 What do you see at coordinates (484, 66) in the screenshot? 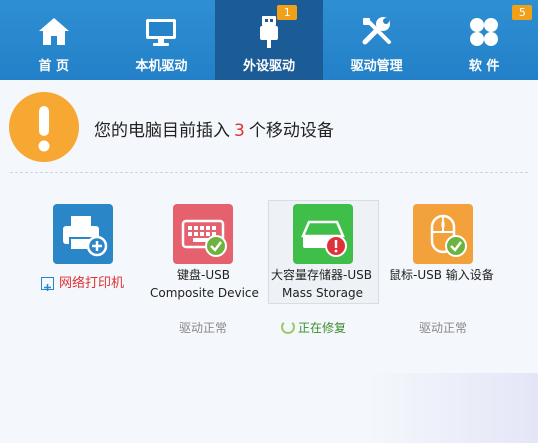
I see `tab-label: 软 件` at bounding box center [484, 66].